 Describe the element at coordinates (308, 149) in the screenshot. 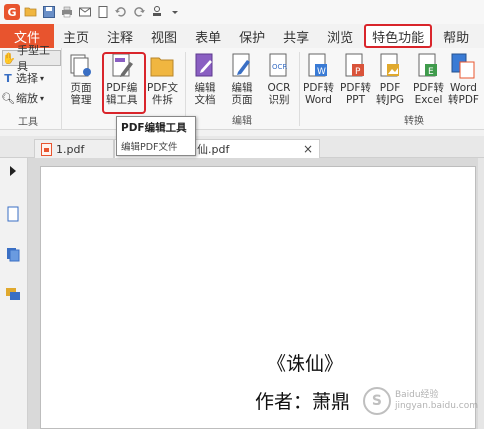

I see `close-tab-icon: ×` at that location.